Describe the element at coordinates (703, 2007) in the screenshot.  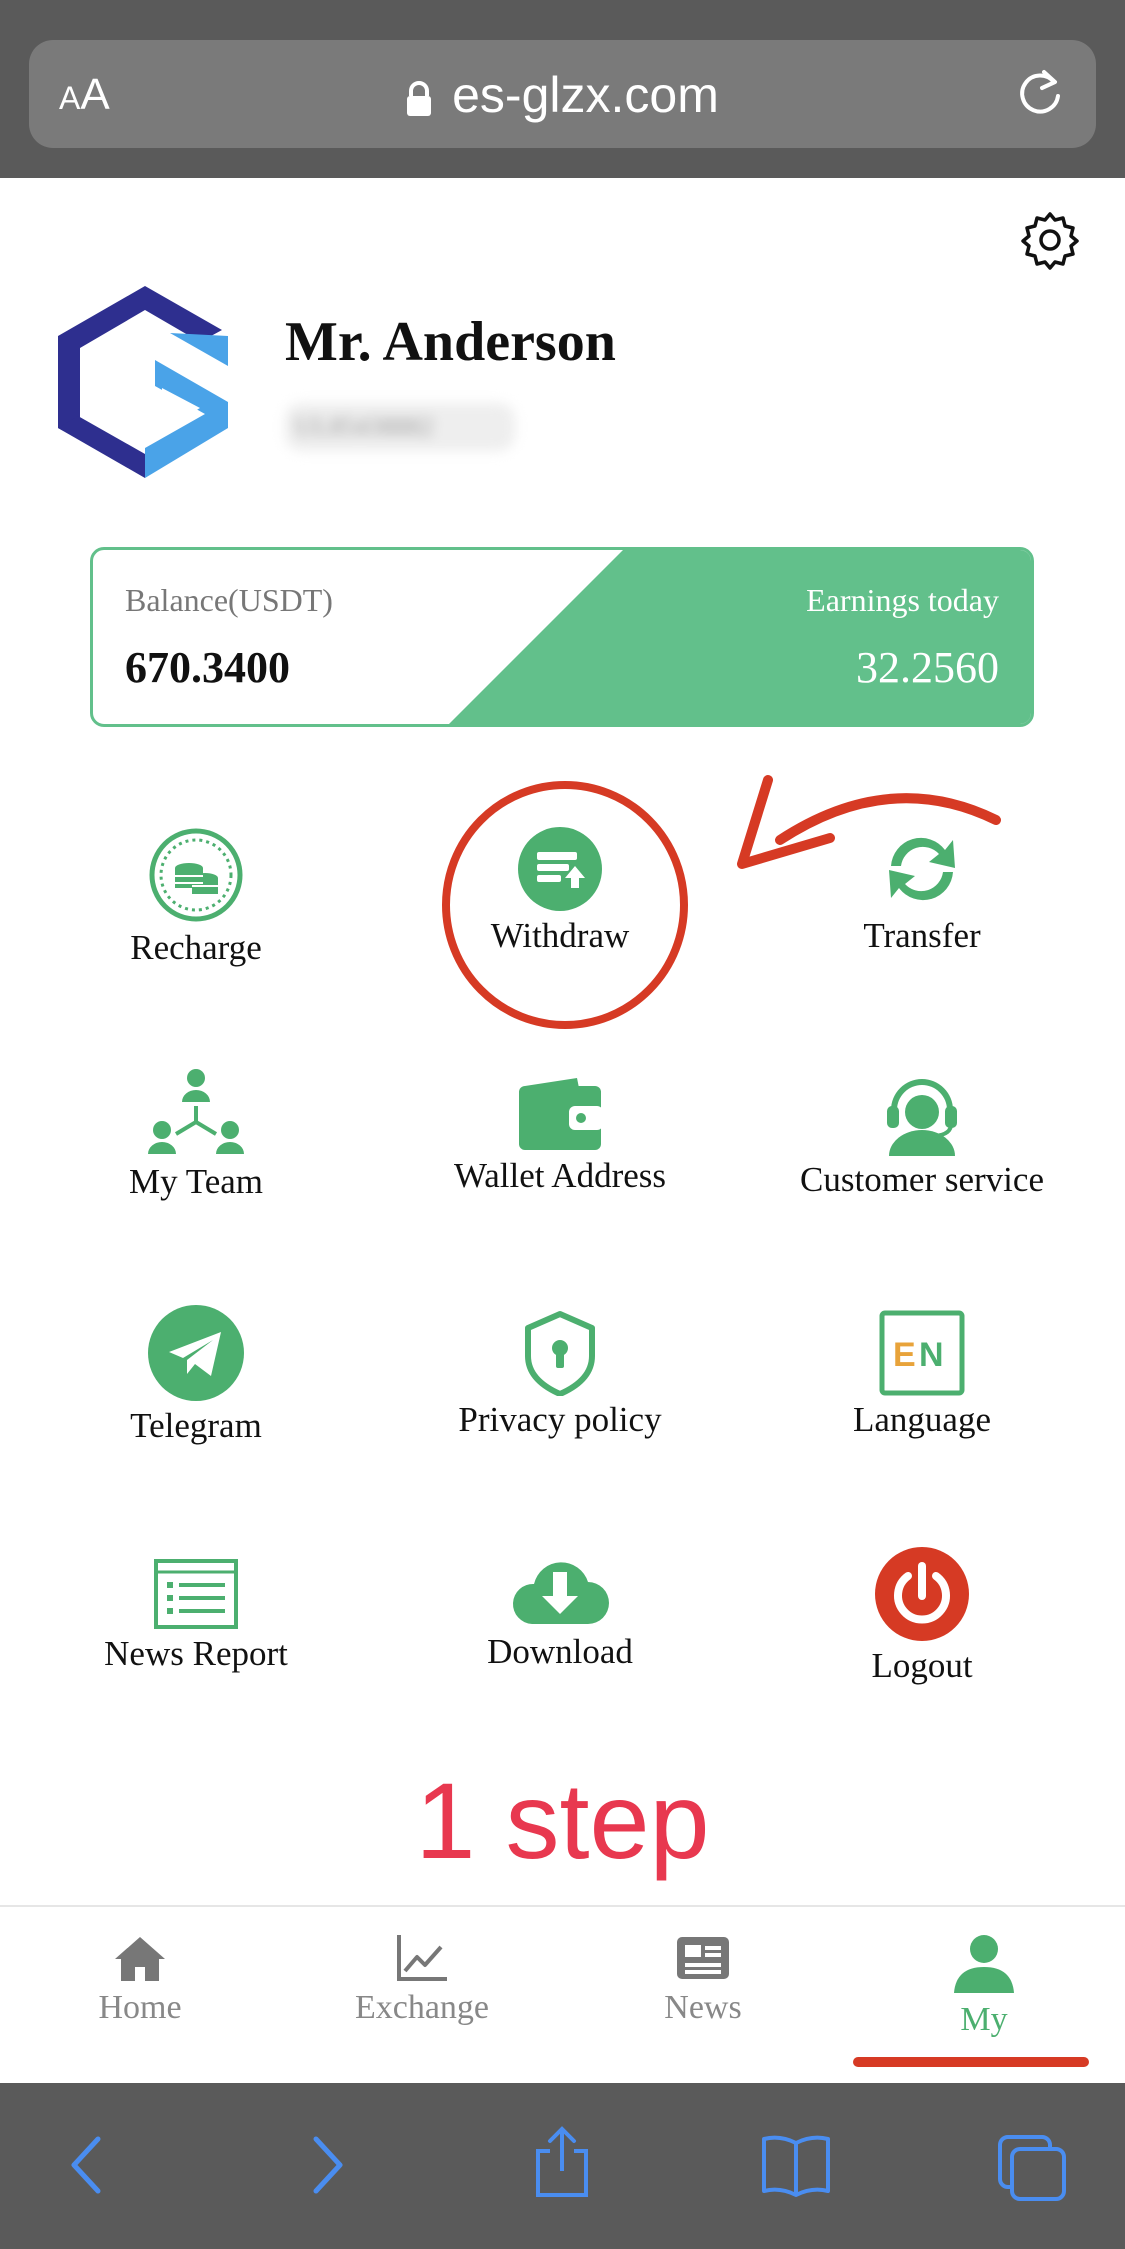
I see `tab-label: News` at that location.